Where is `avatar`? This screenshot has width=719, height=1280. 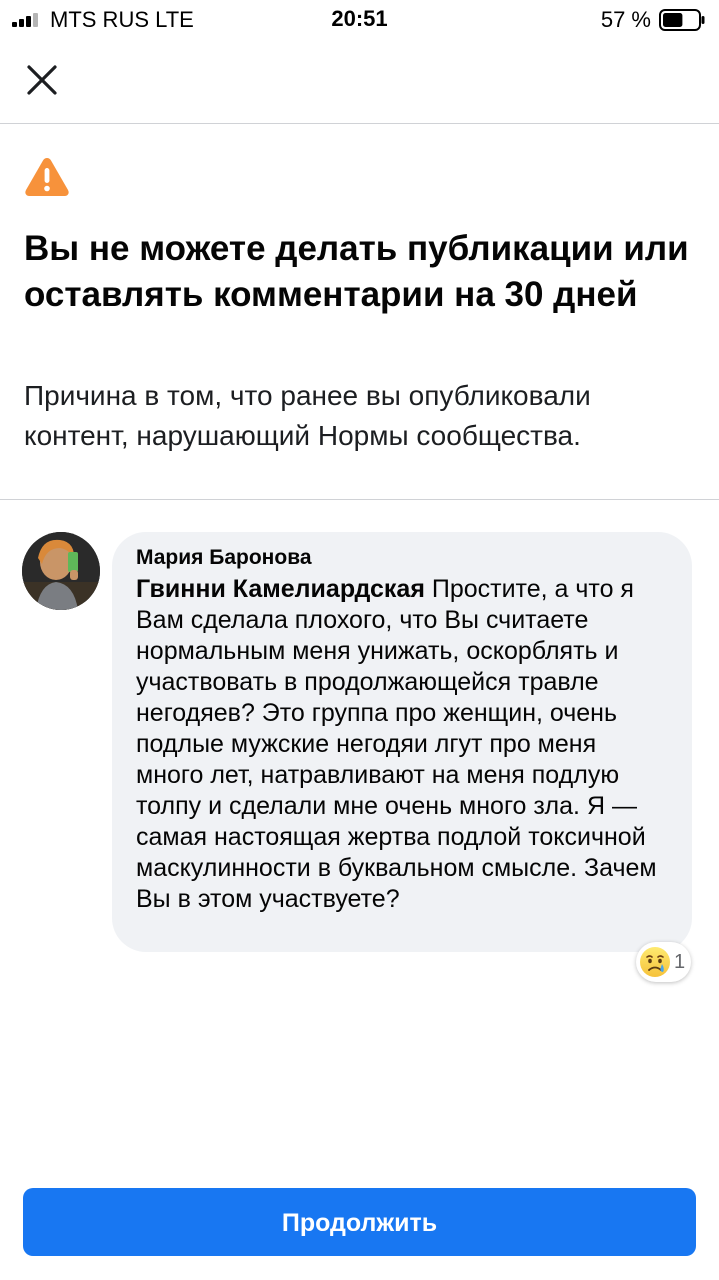 avatar is located at coordinates (61, 571).